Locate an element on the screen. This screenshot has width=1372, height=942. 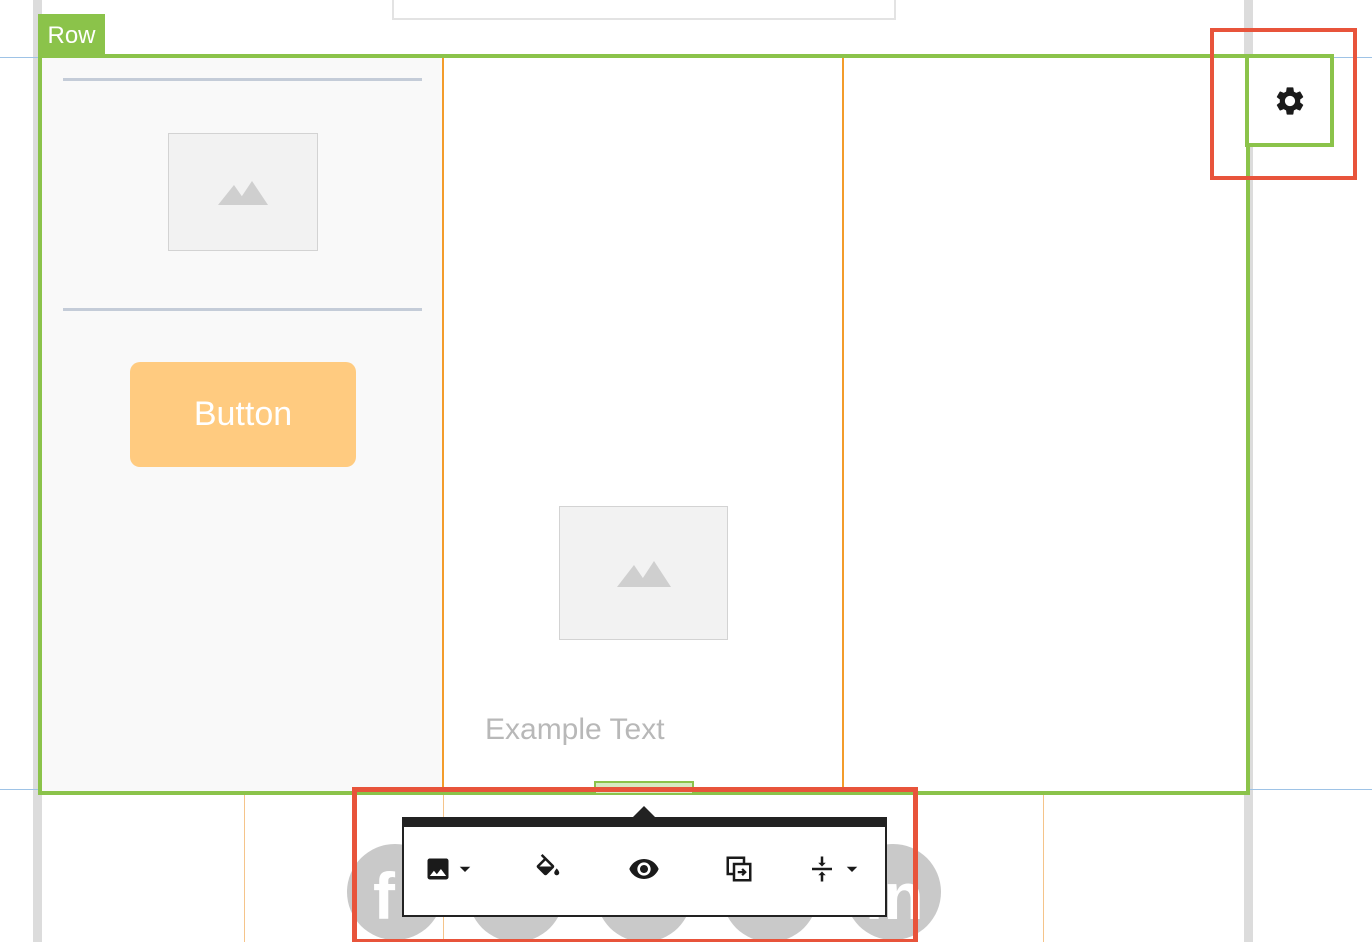
toolbar-highlight-box is located at coordinates (635, 864).